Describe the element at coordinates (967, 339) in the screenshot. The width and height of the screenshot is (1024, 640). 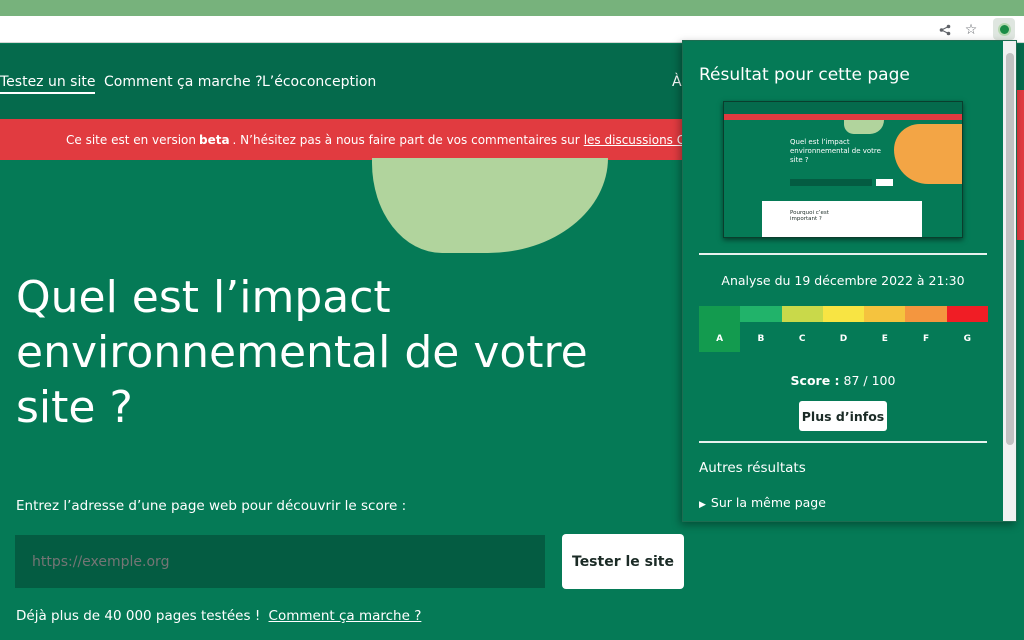
I see `grade-letter: G` at that location.